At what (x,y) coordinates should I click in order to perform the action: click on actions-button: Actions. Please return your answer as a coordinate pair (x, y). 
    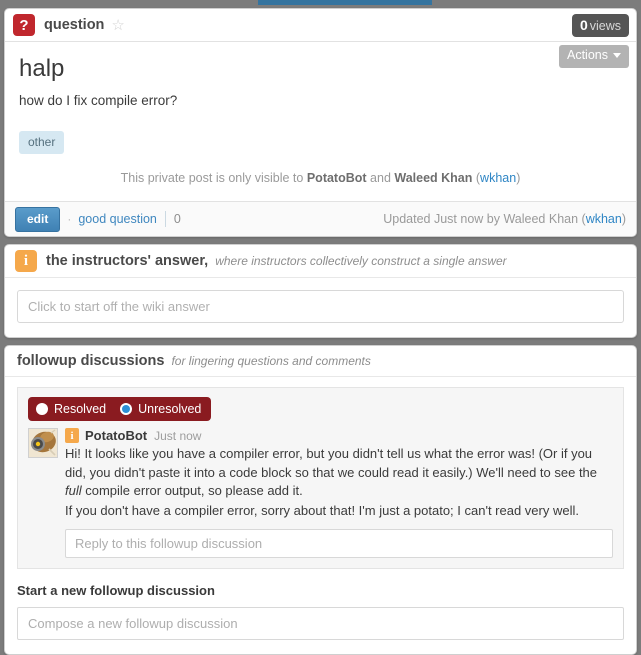
    Looking at the image, I should click on (594, 56).